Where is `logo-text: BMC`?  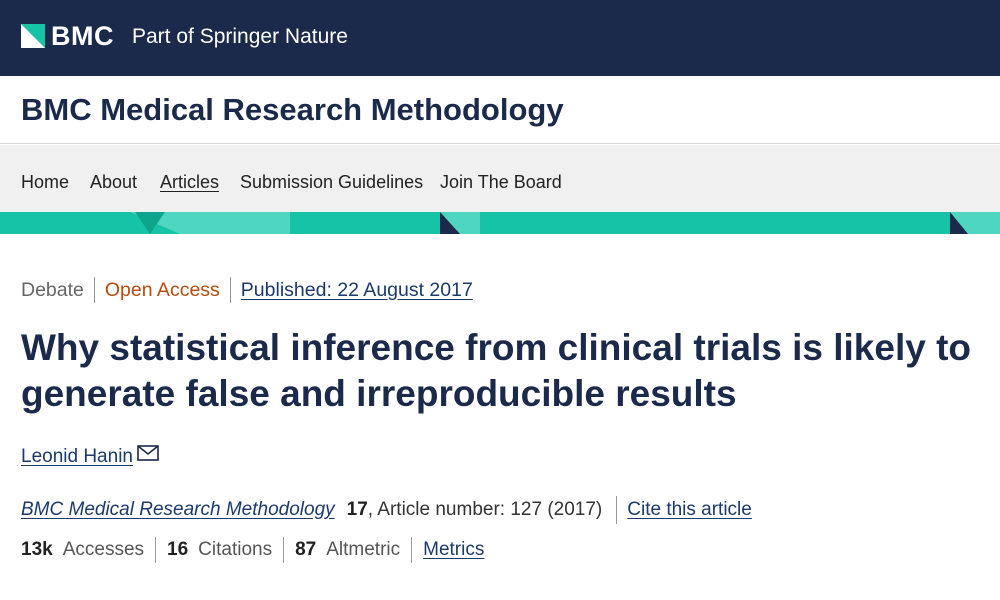 logo-text: BMC is located at coordinates (82, 36).